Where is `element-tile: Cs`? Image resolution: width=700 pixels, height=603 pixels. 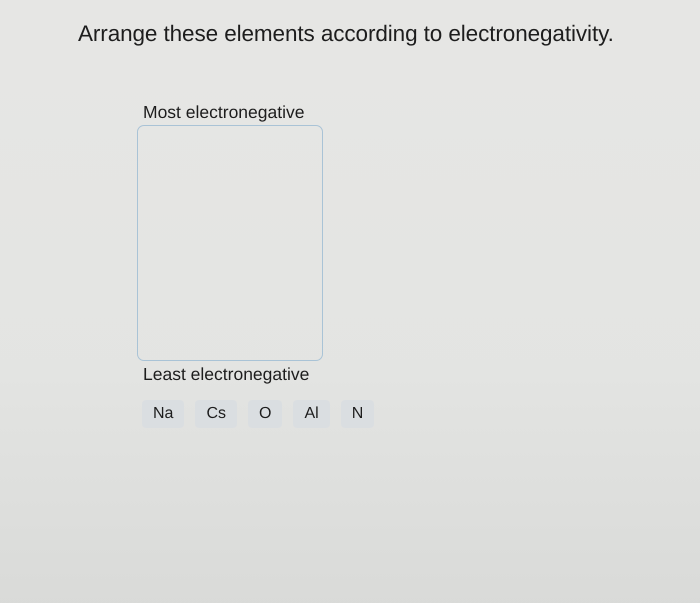 element-tile: Cs is located at coordinates (216, 414).